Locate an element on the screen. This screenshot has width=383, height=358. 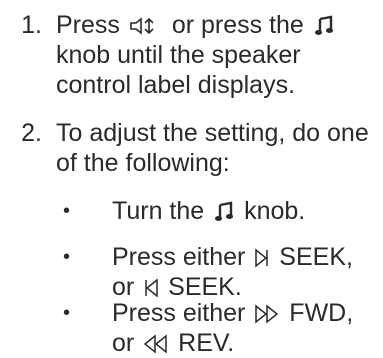
step-number: 2. is located at coordinates (31, 133).